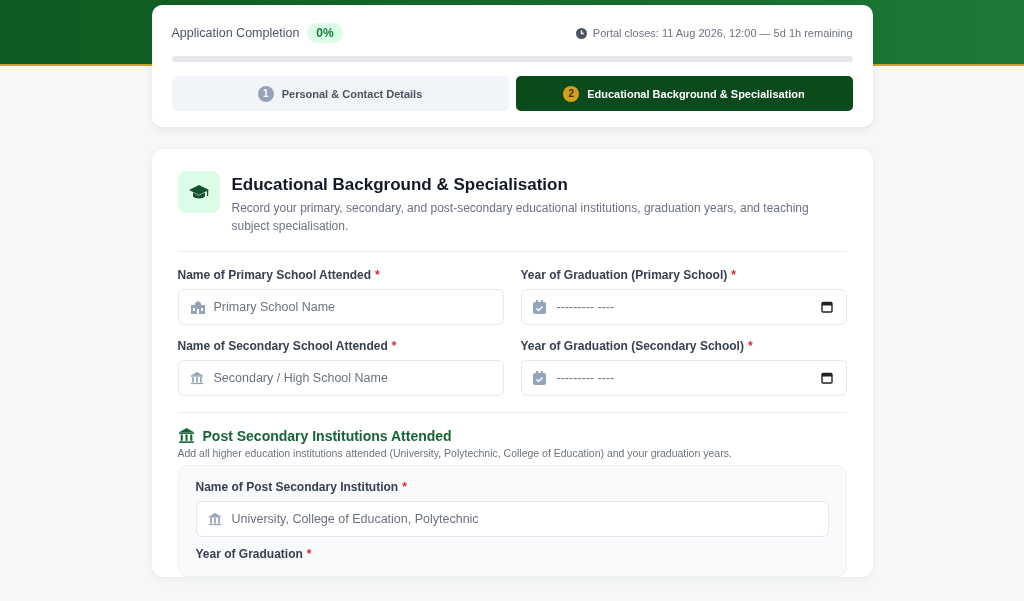  Describe the element at coordinates (327, 435) in the screenshot. I see `subsection-title: Post Secondary Institutions Attended` at that location.